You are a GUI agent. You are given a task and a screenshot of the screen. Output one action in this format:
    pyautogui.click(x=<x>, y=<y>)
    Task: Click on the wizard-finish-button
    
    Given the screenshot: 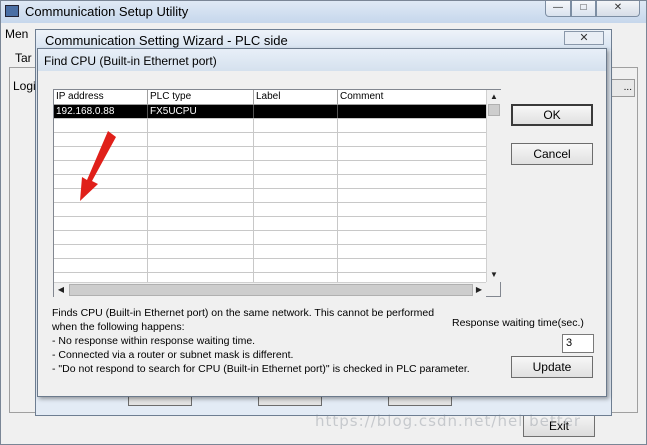 What is the action you would take?
    pyautogui.click(x=420, y=401)
    